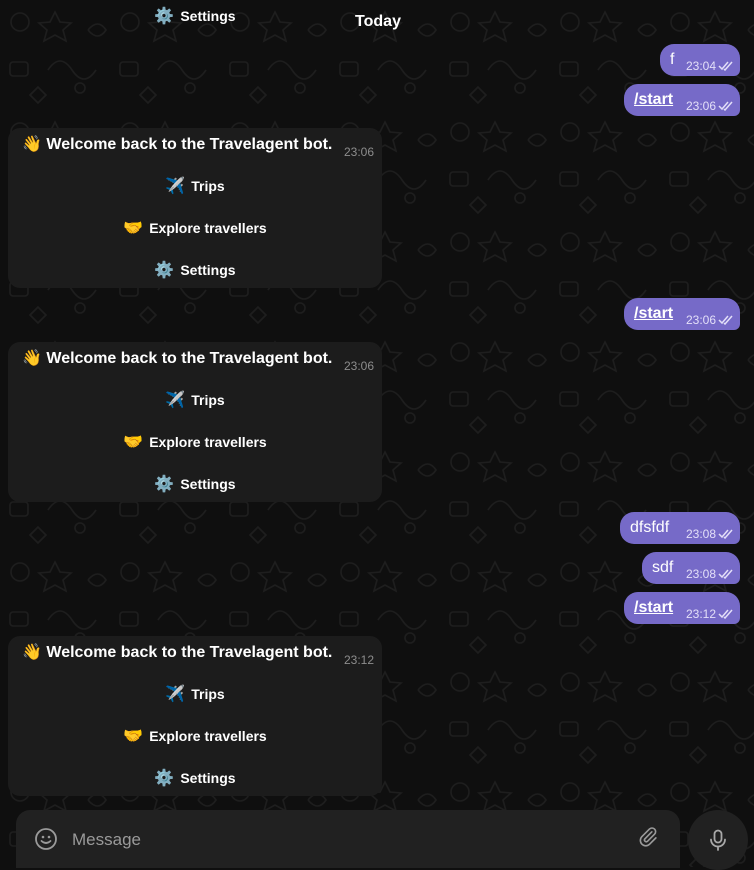  Describe the element at coordinates (46, 839) in the screenshot. I see `smile-icon` at that location.